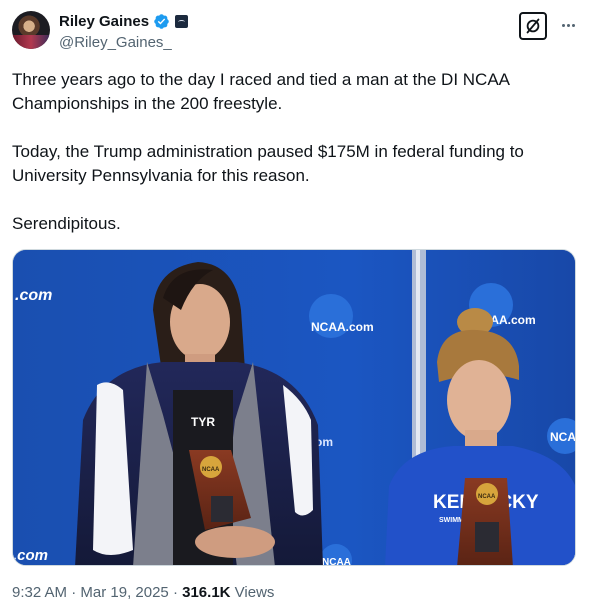 The image size is (589, 609). Describe the element at coordinates (203, 422) in the screenshot. I see `tyr-logo-text: TYR` at that location.